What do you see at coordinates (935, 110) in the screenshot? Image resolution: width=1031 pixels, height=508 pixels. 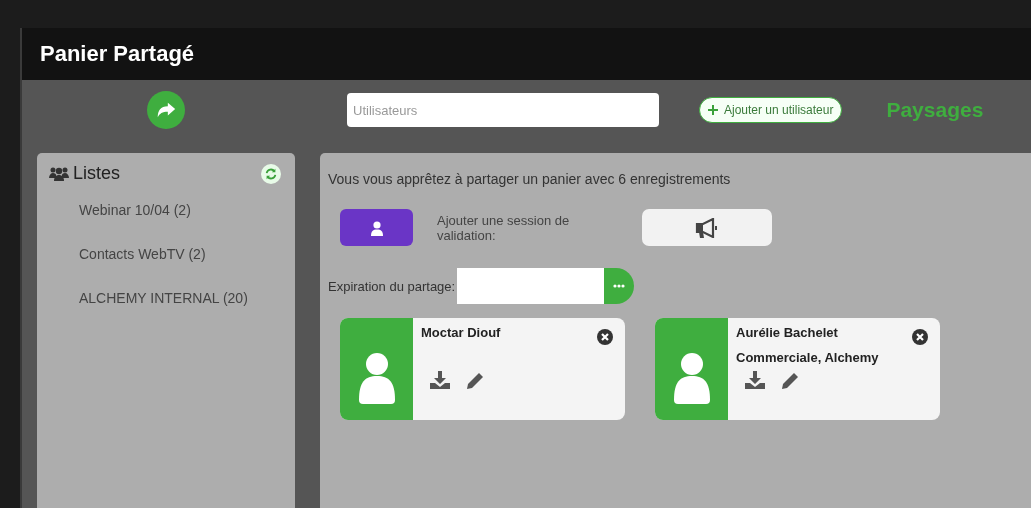 I see `section-heading: Paysages` at bounding box center [935, 110].